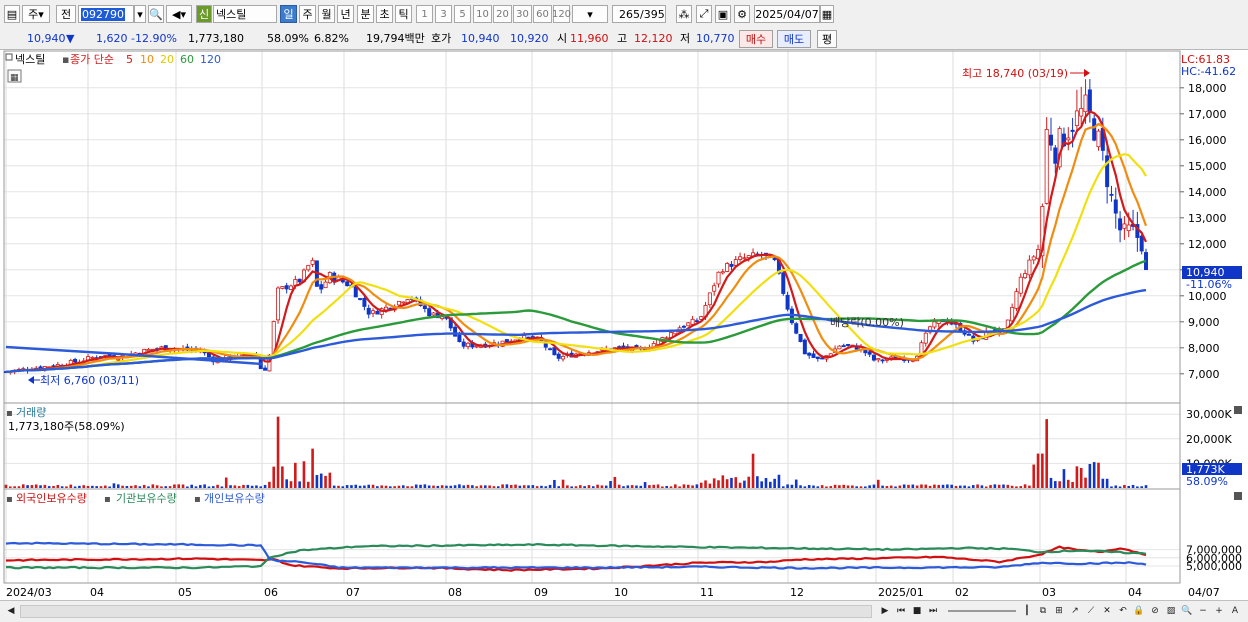 This screenshot has width=1248, height=622. I want to click on image-icon: ▨, so click(1171, 610).